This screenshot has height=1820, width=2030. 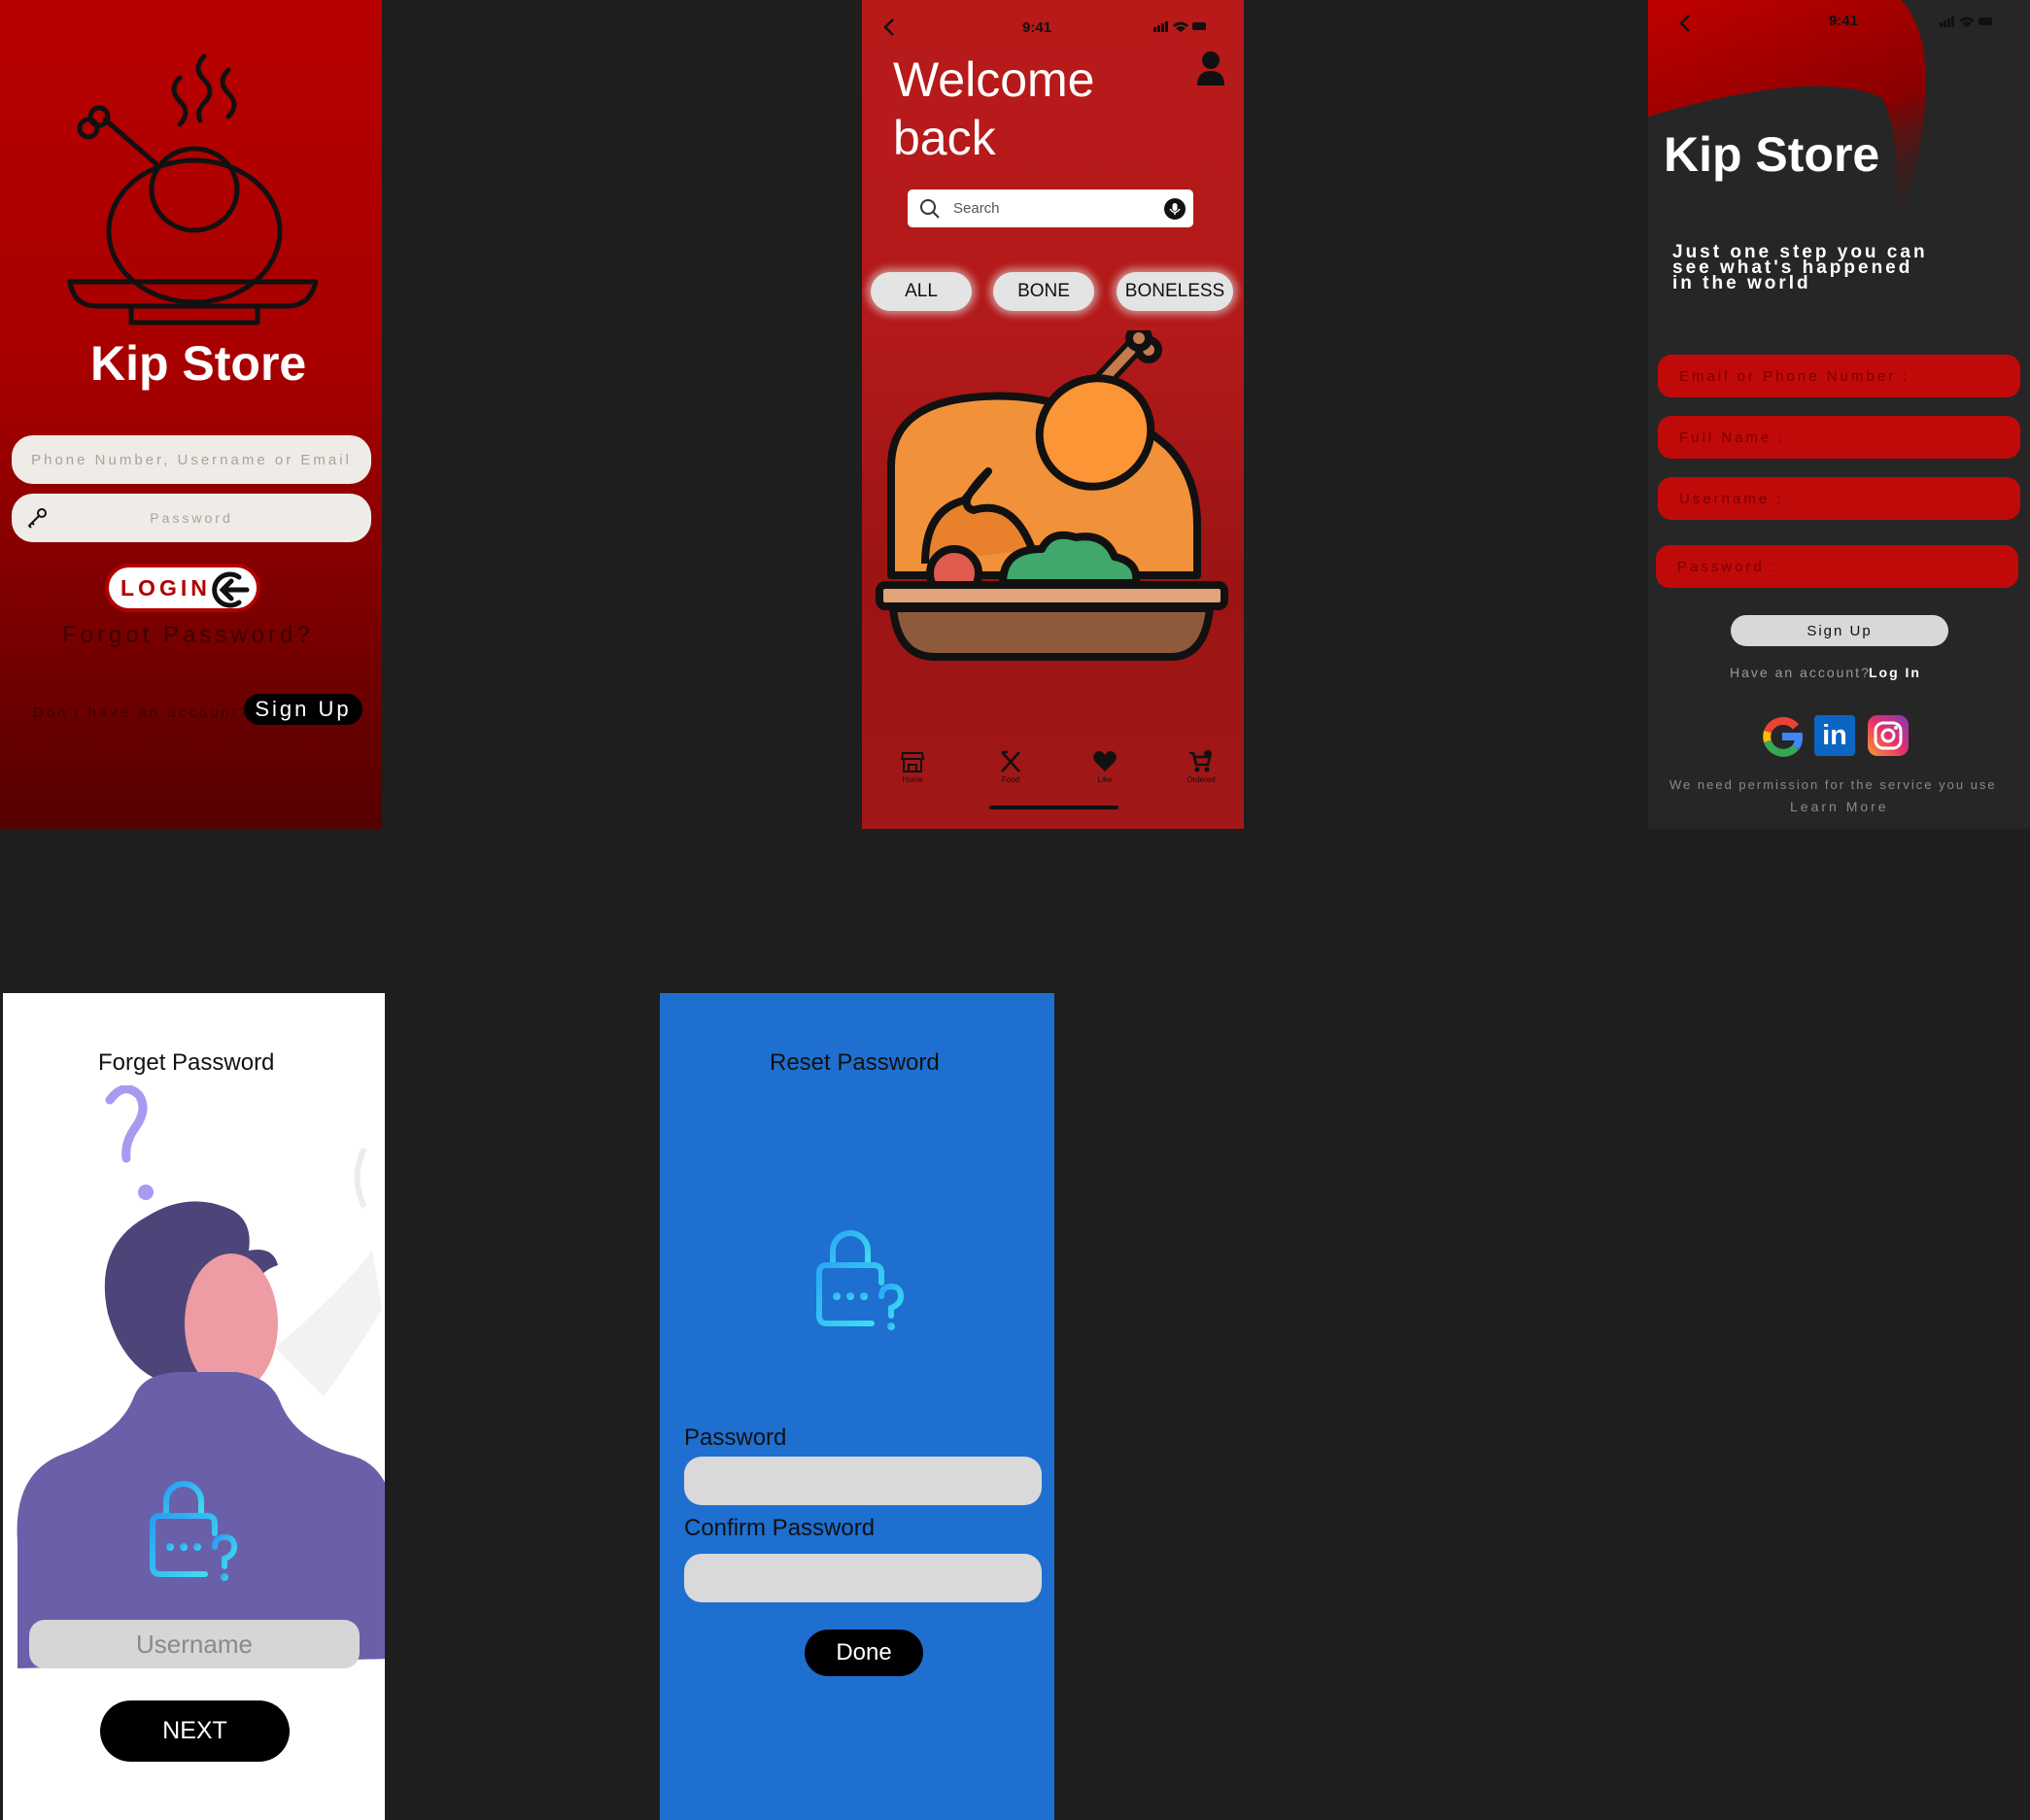 I want to click on password-placeholder: Password :, so click(x=1728, y=566).